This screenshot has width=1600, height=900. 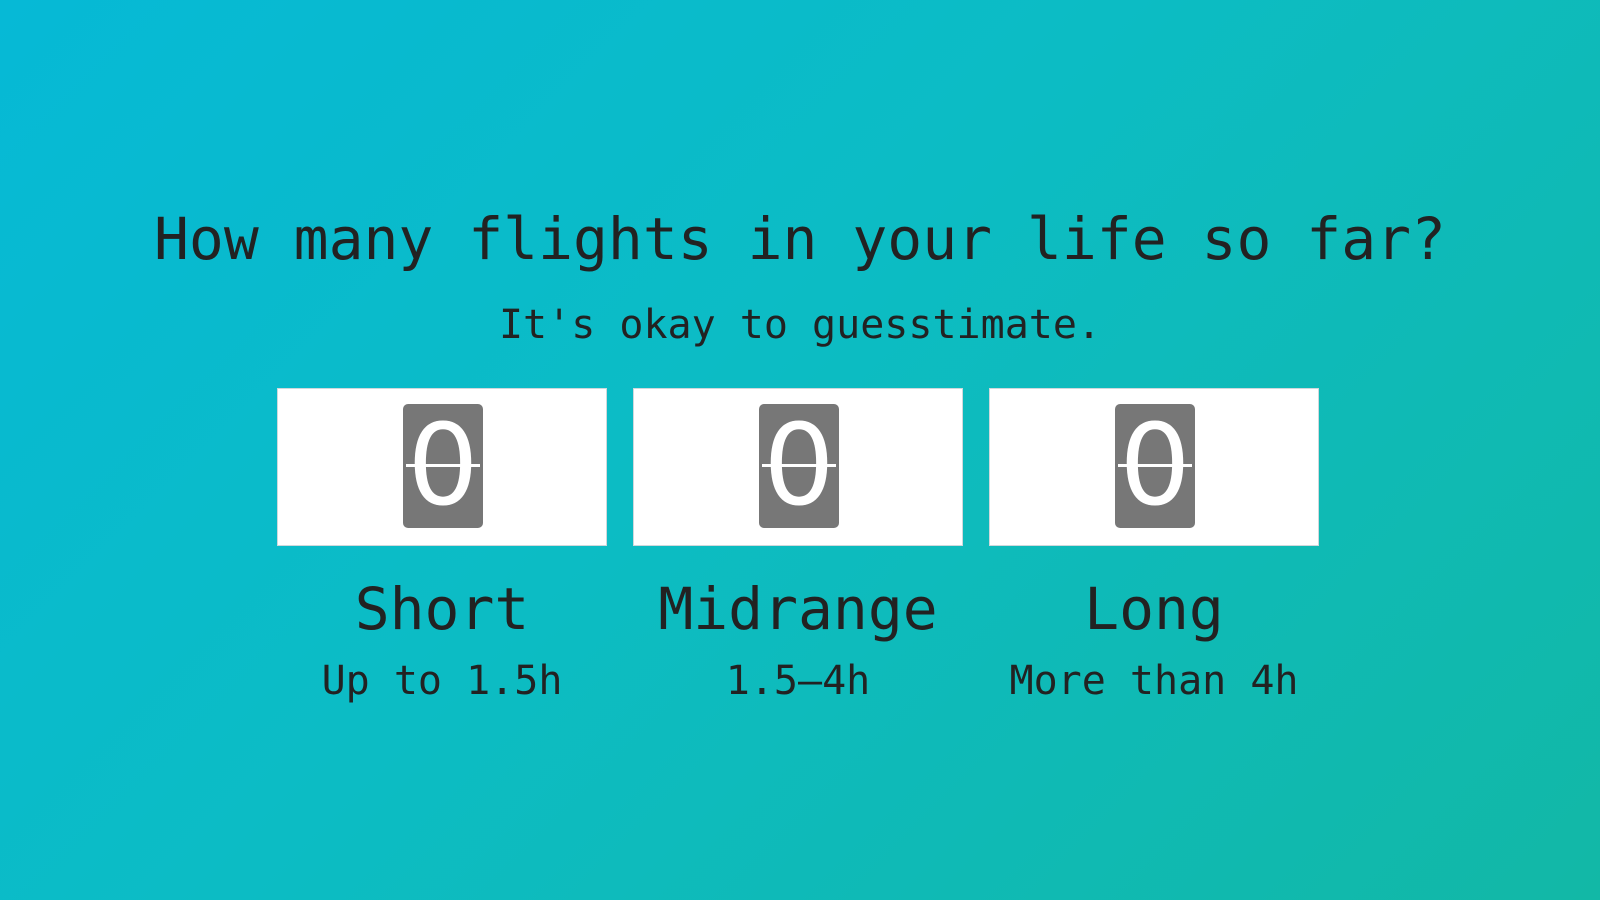 I want to click on counter-short-range: Up to 1.5h, so click(x=442, y=681).